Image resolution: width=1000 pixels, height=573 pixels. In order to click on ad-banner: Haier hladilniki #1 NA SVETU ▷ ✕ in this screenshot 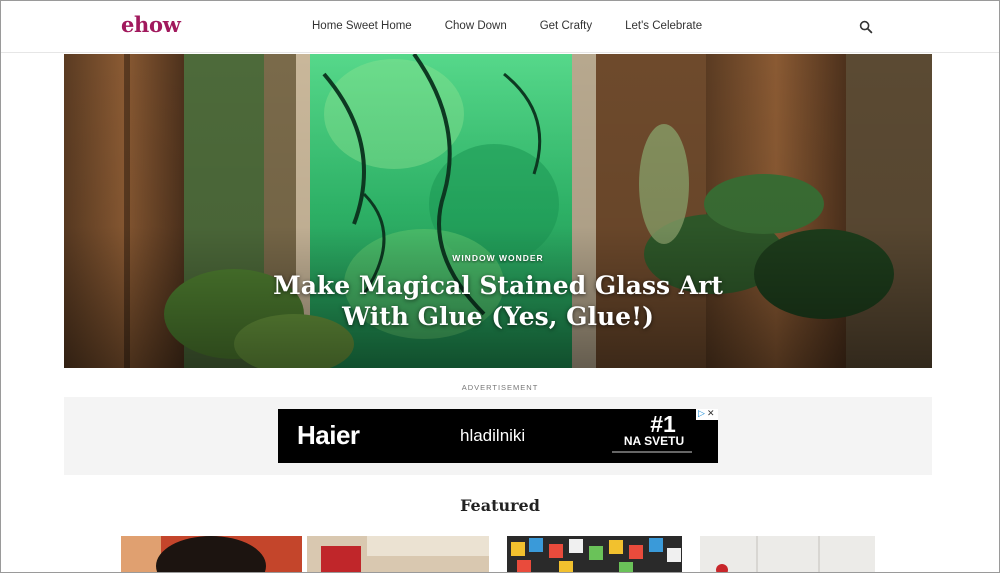, I will do `click(498, 436)`.